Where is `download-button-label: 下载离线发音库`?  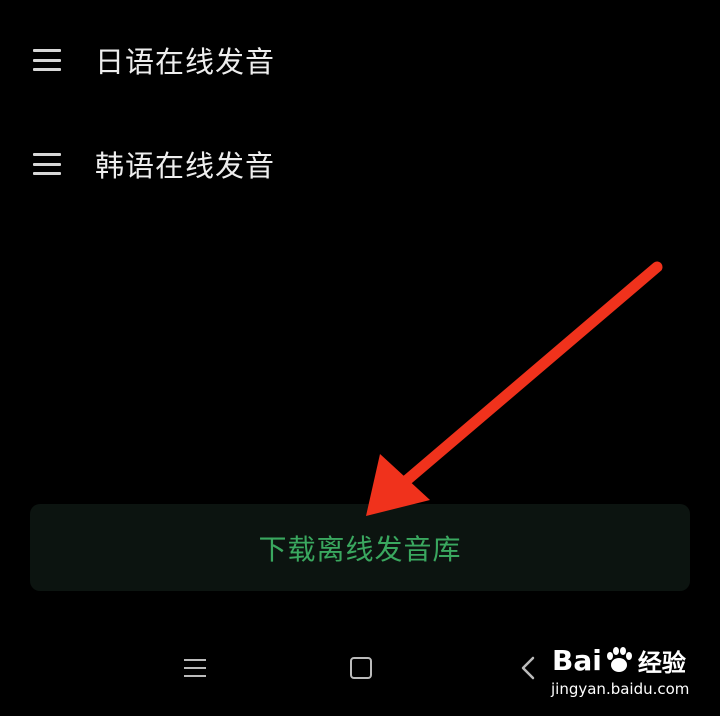
download-button-label: 下载离线发音库 is located at coordinates (360, 549).